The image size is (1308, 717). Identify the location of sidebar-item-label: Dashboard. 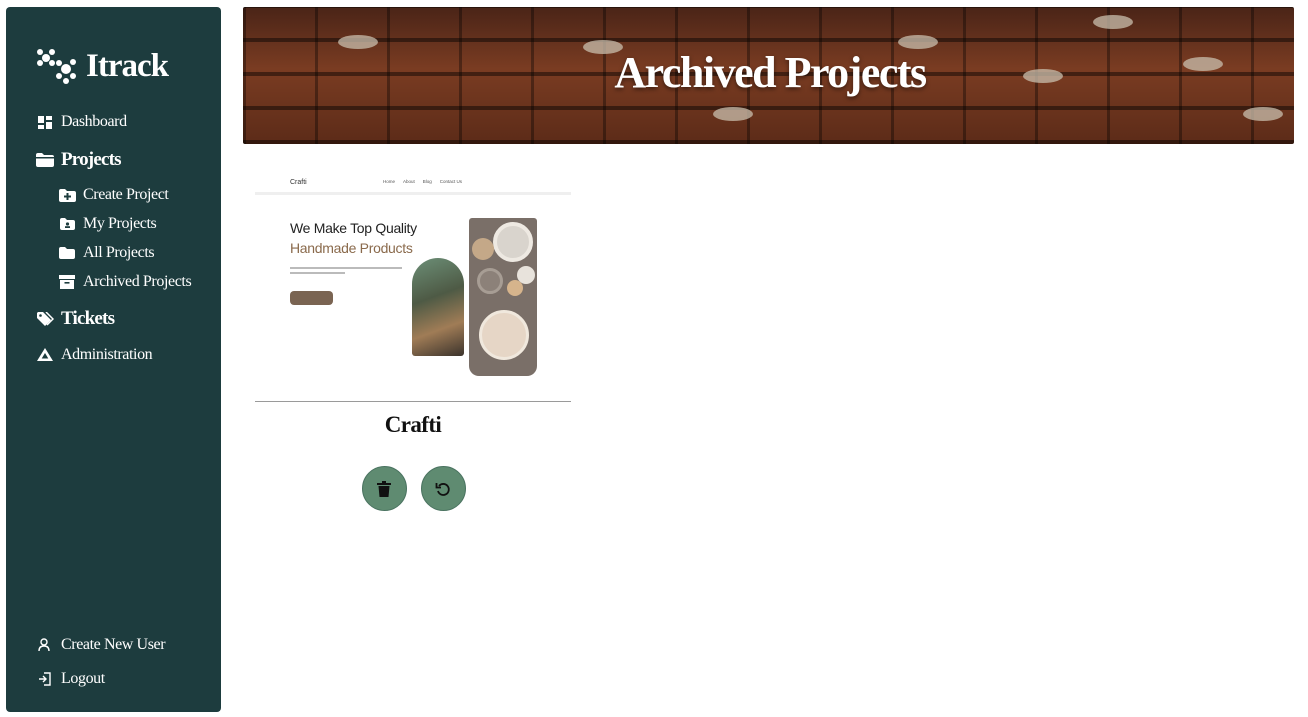
(94, 121).